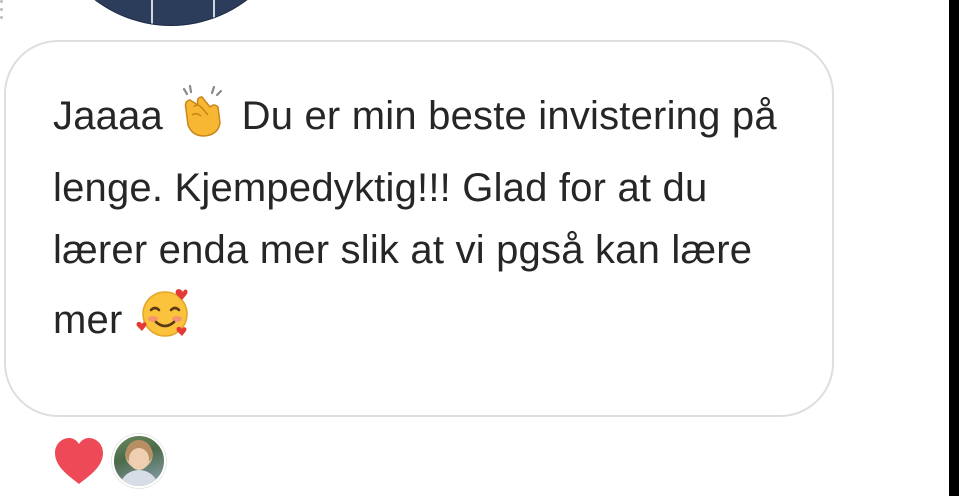 The width and height of the screenshot is (959, 496). What do you see at coordinates (79, 461) in the screenshot?
I see `heart-icon` at bounding box center [79, 461].